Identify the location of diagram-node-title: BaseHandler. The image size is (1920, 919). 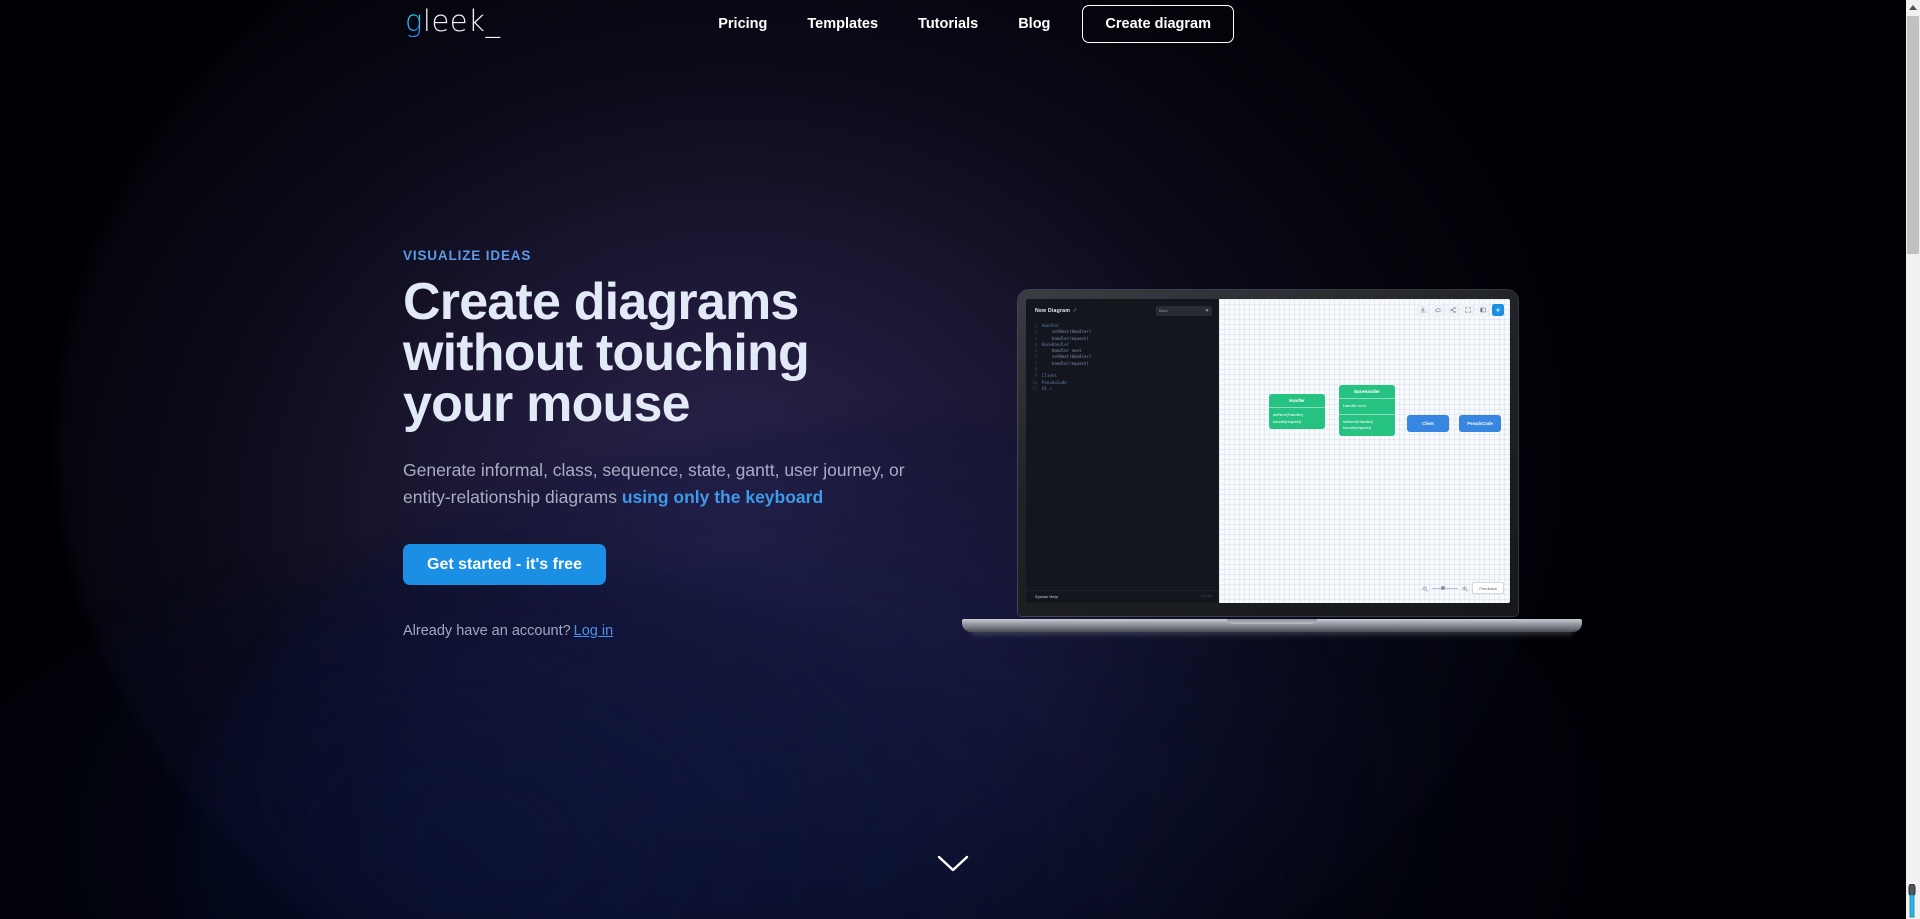
(1367, 391).